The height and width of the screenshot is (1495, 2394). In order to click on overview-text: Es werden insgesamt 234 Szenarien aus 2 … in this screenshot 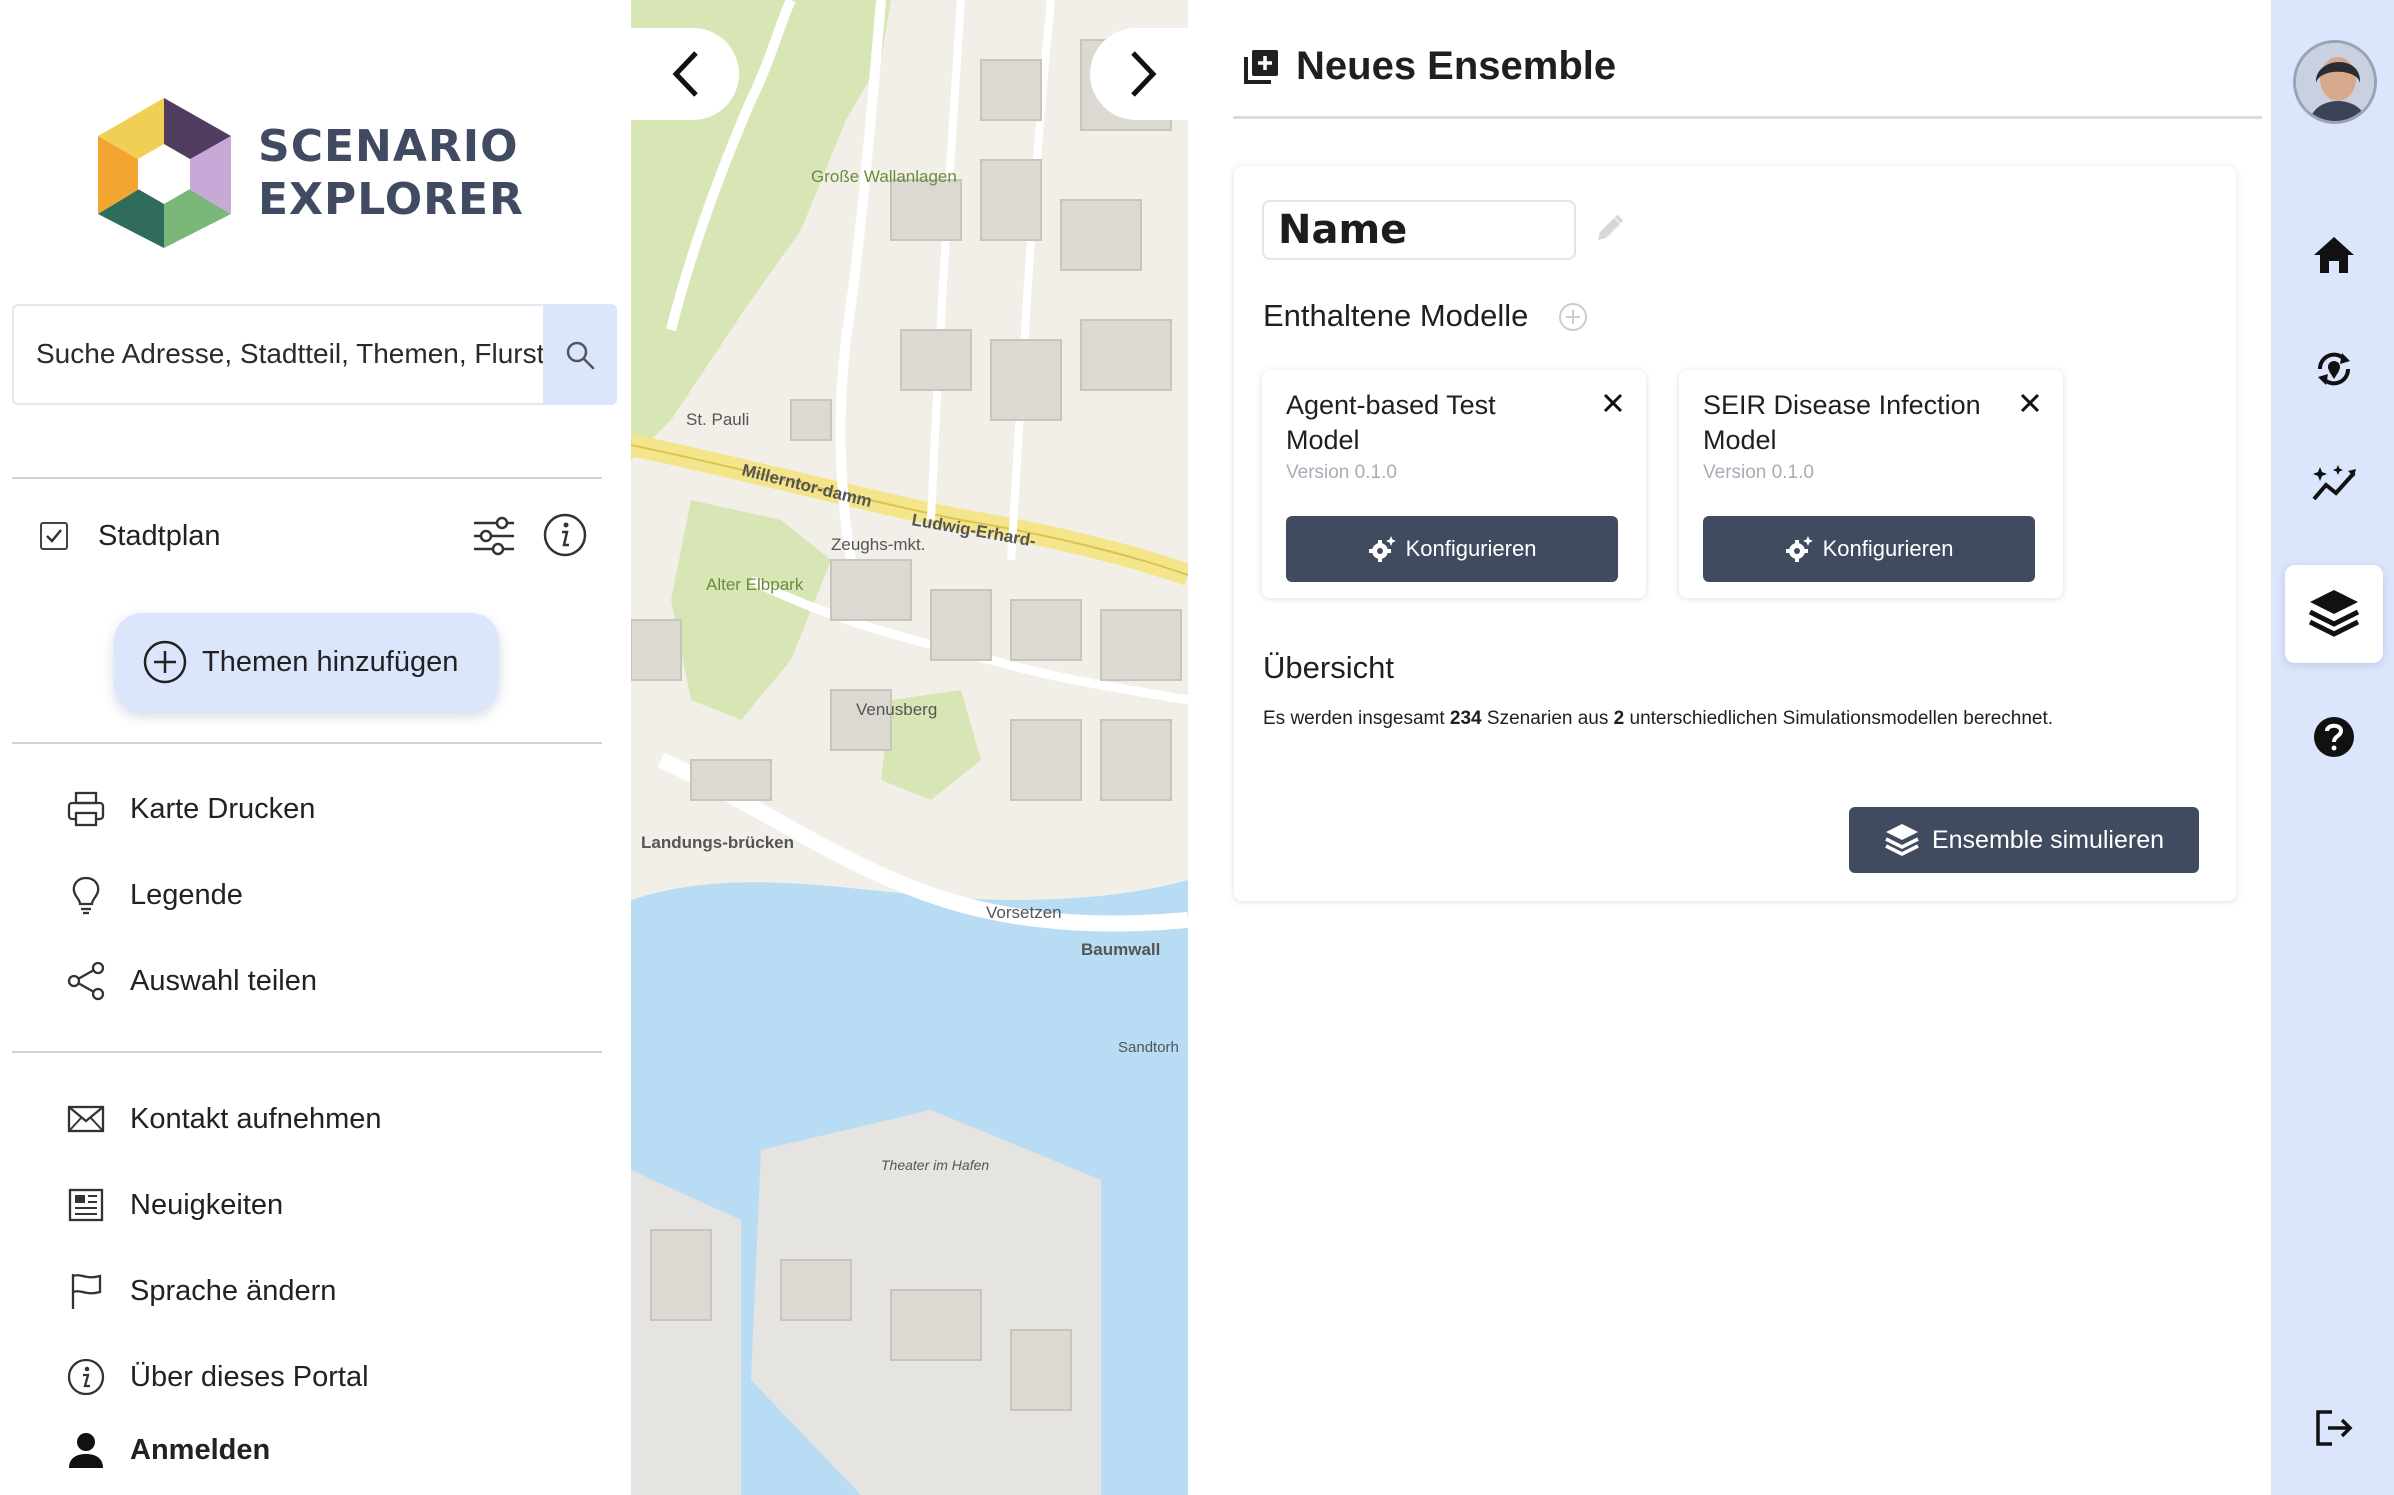, I will do `click(1663, 719)`.